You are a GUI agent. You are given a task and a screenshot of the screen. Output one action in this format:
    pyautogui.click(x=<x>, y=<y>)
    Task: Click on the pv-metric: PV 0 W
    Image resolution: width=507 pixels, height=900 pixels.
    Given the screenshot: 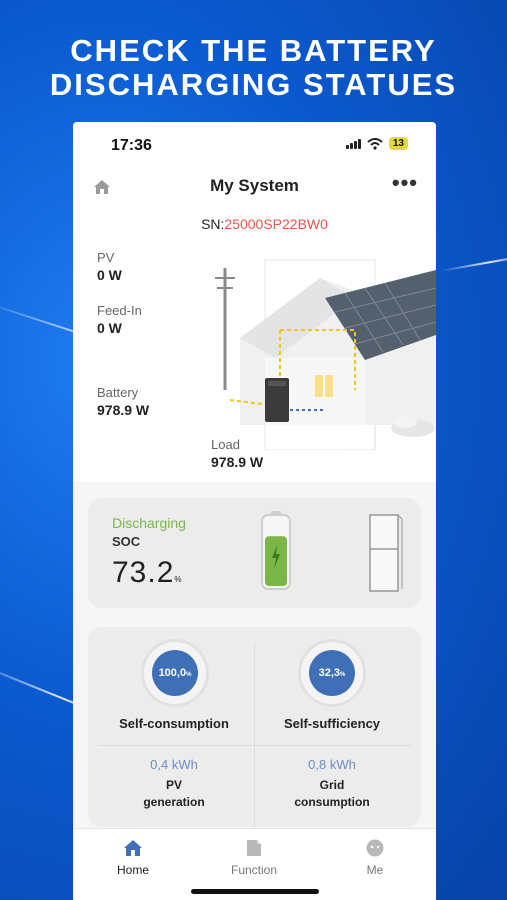 What is the action you would take?
    pyautogui.click(x=109, y=266)
    